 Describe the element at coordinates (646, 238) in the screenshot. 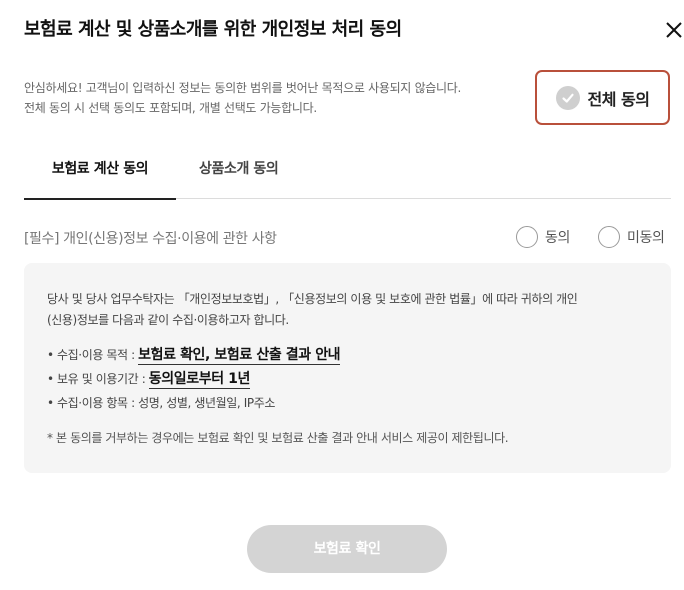

I see `disagree-radio-label: 미동의` at that location.